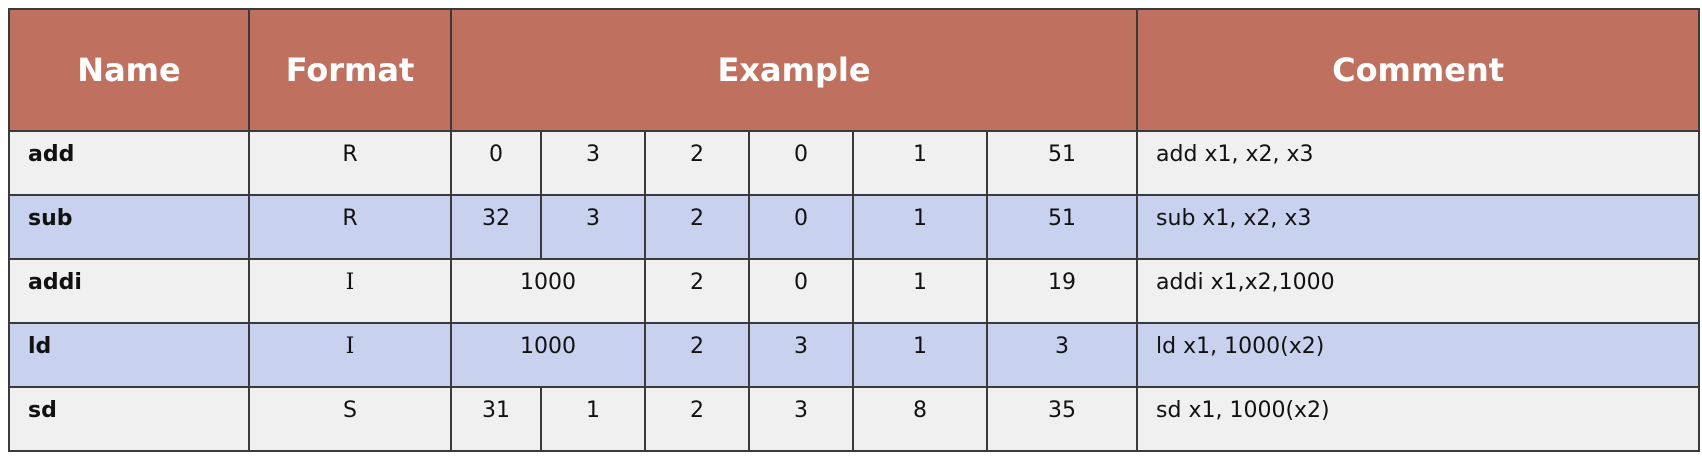 The image size is (1702, 458). What do you see at coordinates (496, 227) in the screenshot?
I see `row-field: 32` at bounding box center [496, 227].